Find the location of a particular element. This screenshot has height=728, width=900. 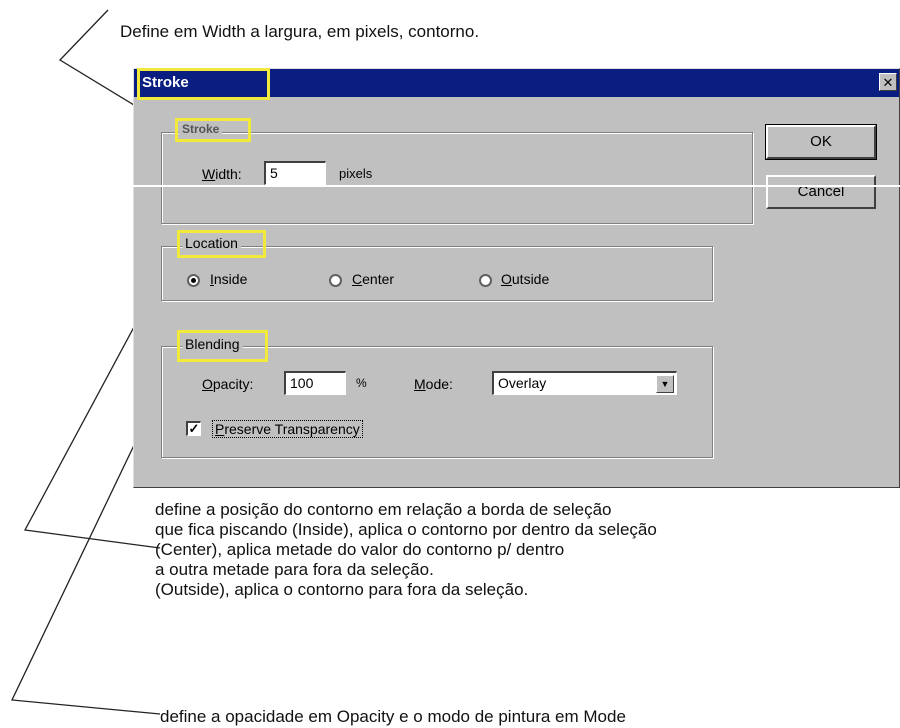

opacity-label: Opacity: is located at coordinates (228, 384).